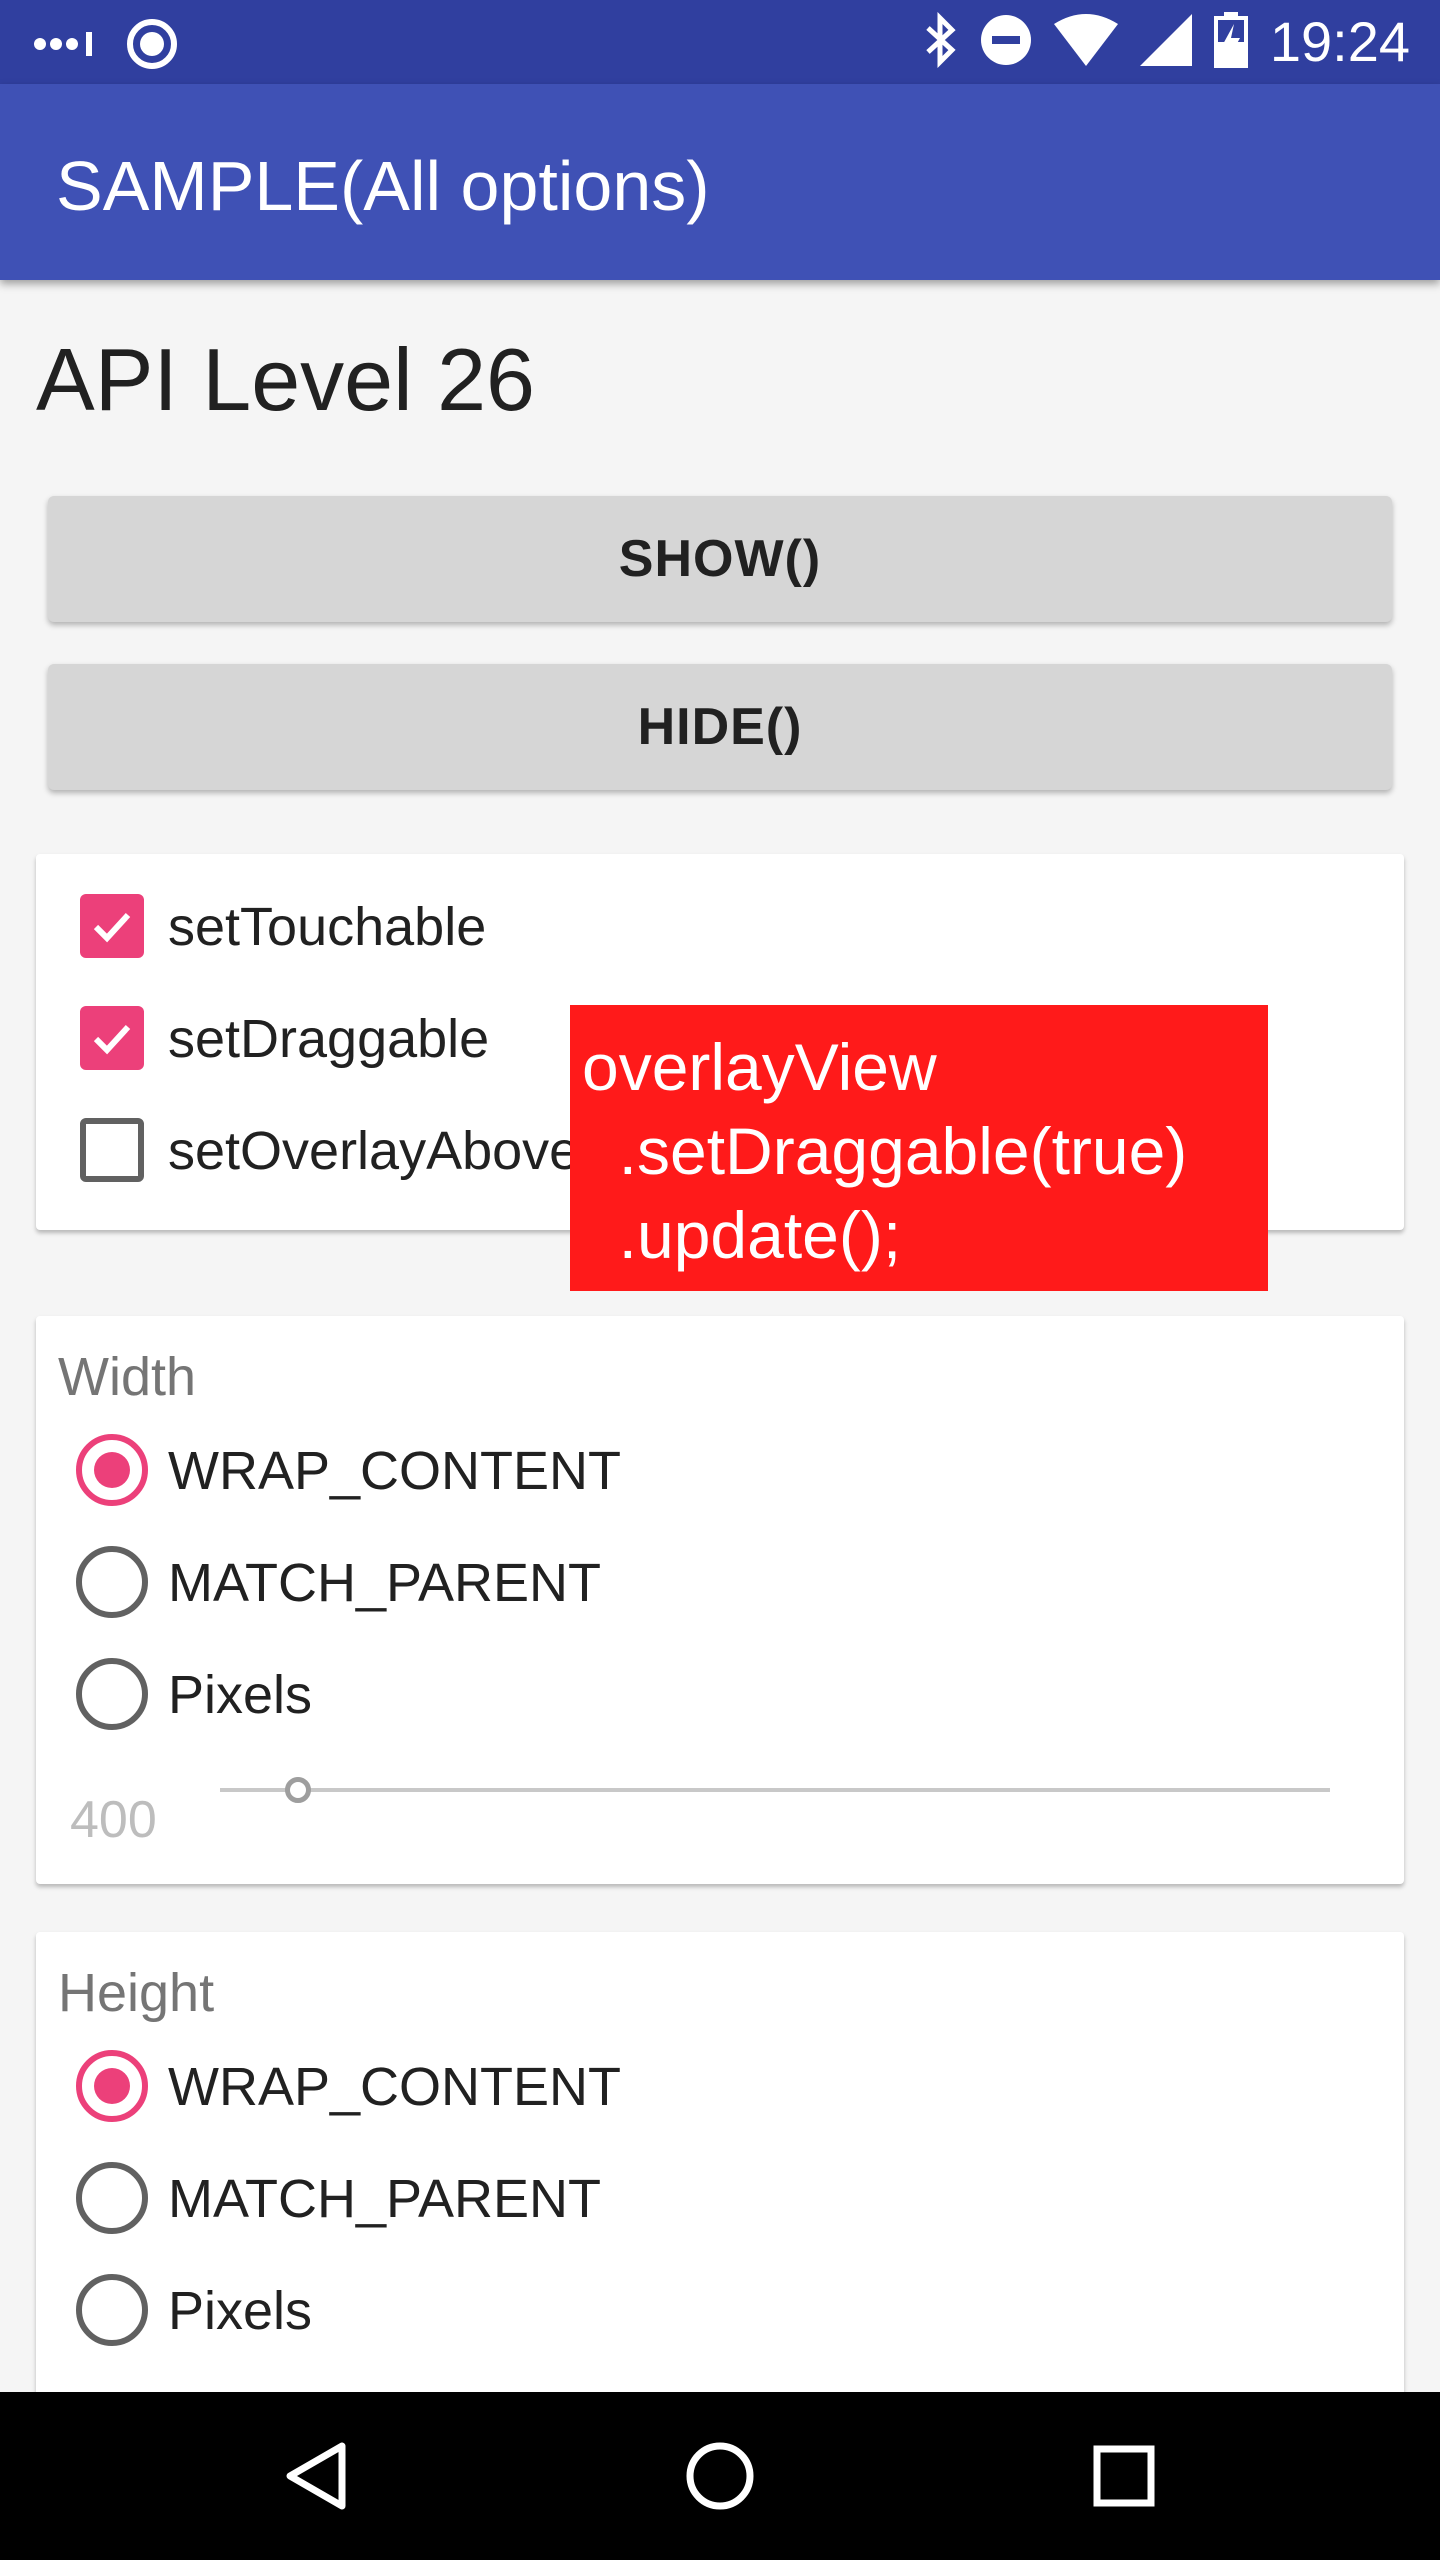 This screenshot has width=1440, height=2560. I want to click on checkbox-set-draggable, so click(112, 1038).